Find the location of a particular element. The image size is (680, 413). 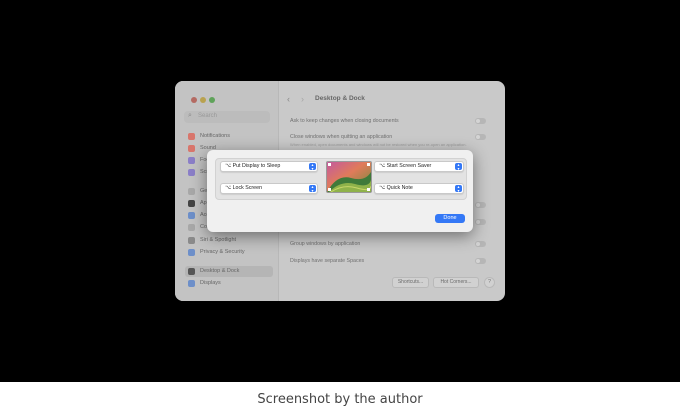

back-chevron-icon: ‹ is located at coordinates (288, 99).